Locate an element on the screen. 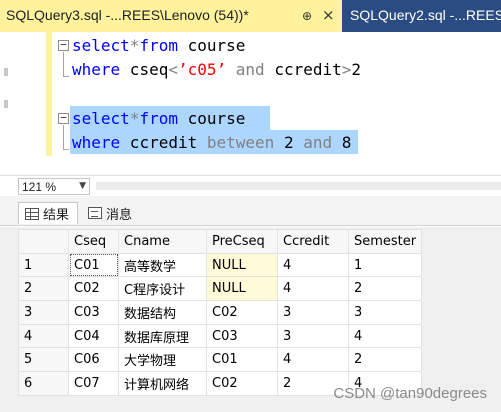 Image resolution: width=501 pixels, height=412 pixels. cell-cseq: C01 is located at coordinates (93, 265).